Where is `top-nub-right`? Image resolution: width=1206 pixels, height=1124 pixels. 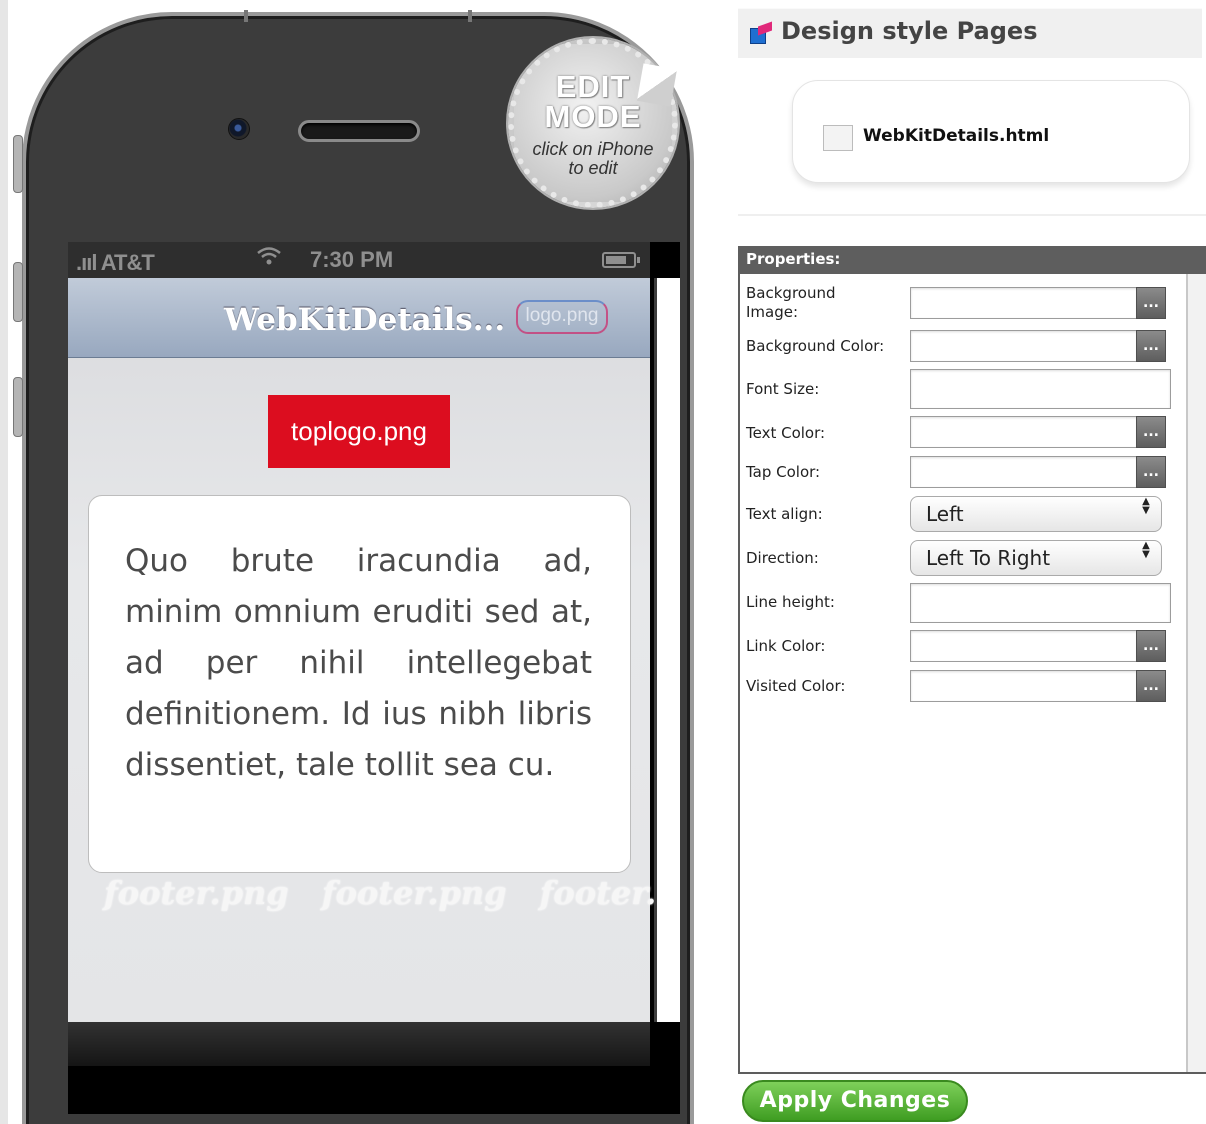 top-nub-right is located at coordinates (470, 16).